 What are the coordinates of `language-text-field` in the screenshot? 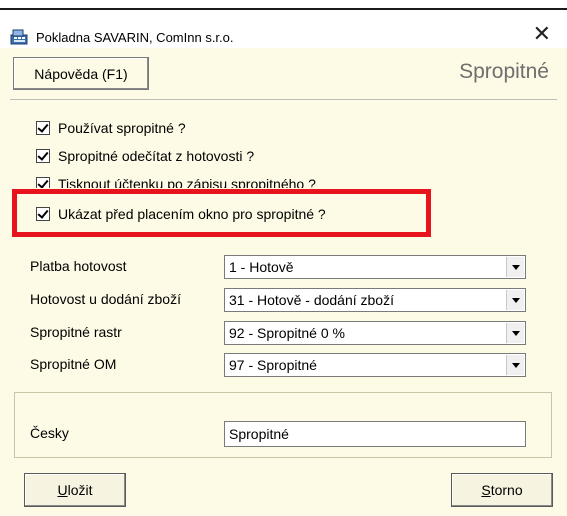 It's located at (375, 434).